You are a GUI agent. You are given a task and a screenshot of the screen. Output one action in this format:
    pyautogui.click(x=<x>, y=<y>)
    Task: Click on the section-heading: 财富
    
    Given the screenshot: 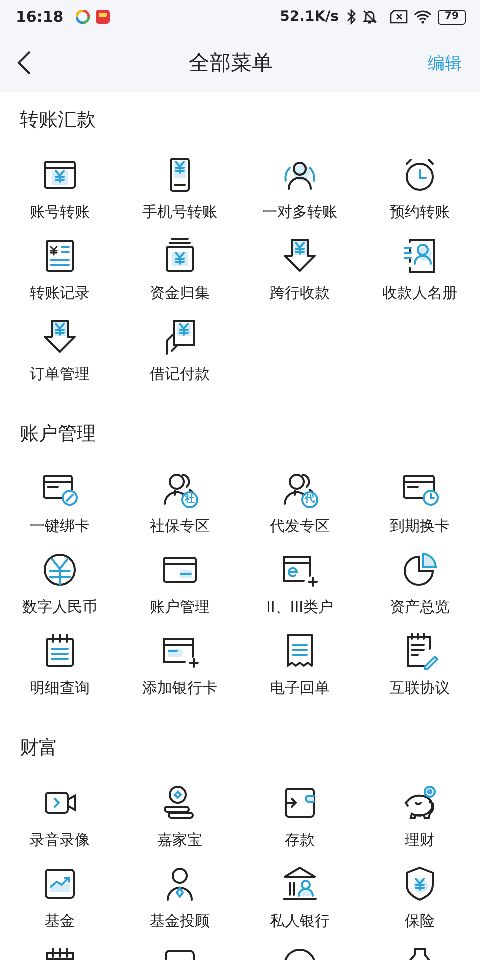 What is the action you would take?
    pyautogui.click(x=39, y=748)
    